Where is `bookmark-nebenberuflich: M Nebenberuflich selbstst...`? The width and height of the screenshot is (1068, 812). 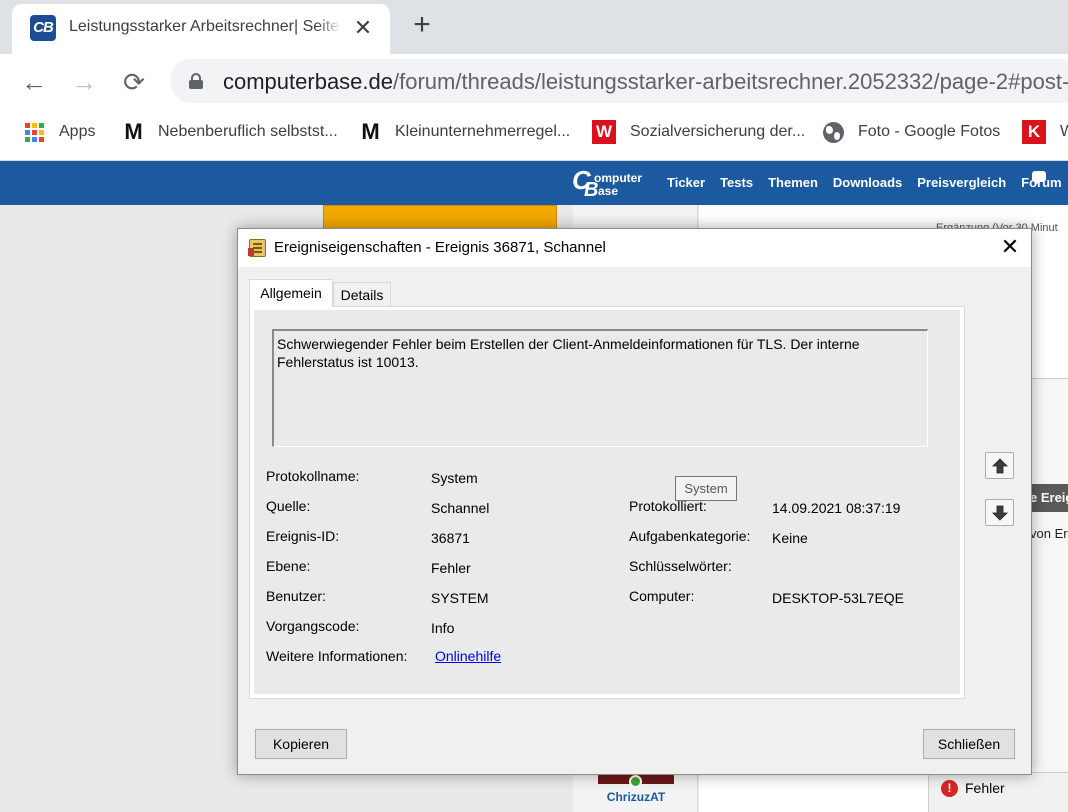 bookmark-nebenberuflich: M Nebenberuflich selbstst... is located at coordinates (230, 132).